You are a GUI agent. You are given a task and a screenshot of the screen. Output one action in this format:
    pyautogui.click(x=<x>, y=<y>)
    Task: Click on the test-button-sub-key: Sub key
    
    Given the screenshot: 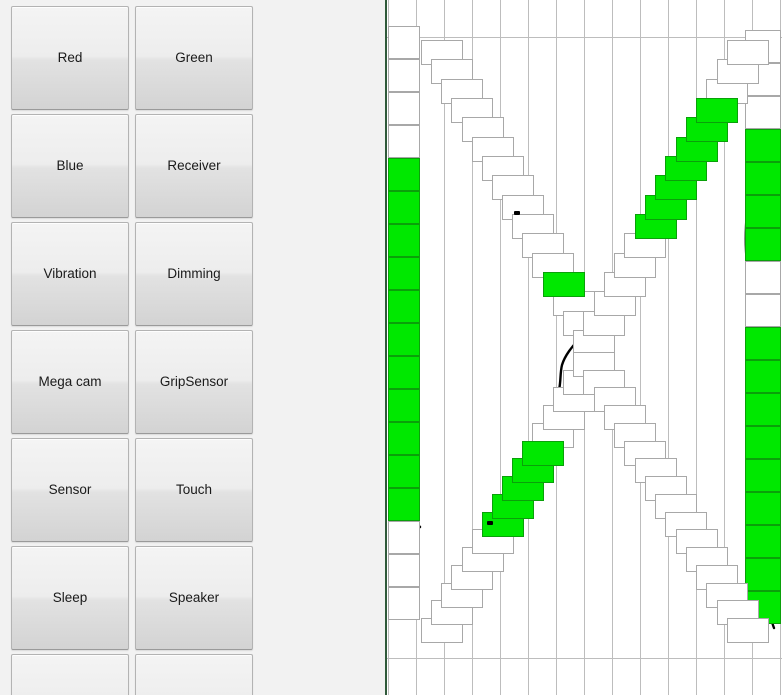 What is the action you would take?
    pyautogui.click(x=70, y=674)
    